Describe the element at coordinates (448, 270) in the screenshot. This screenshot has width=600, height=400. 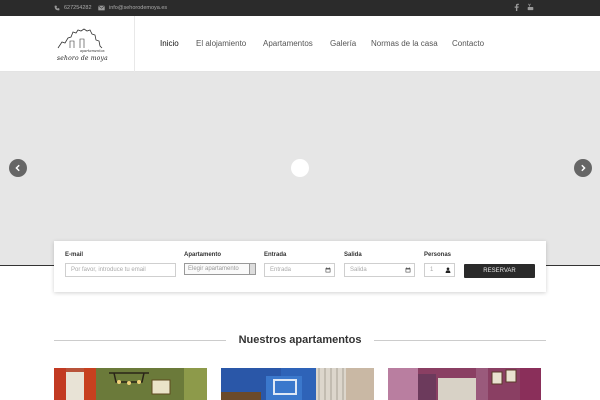
I see `person-icon` at that location.